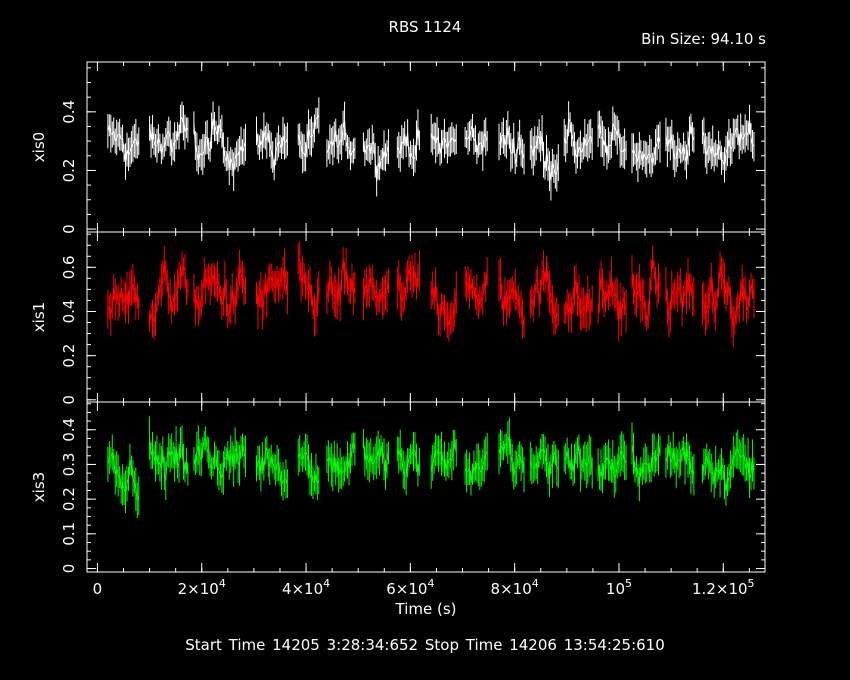  What do you see at coordinates (39, 317) in the screenshot?
I see `ylabel-xis1: xis1` at bounding box center [39, 317].